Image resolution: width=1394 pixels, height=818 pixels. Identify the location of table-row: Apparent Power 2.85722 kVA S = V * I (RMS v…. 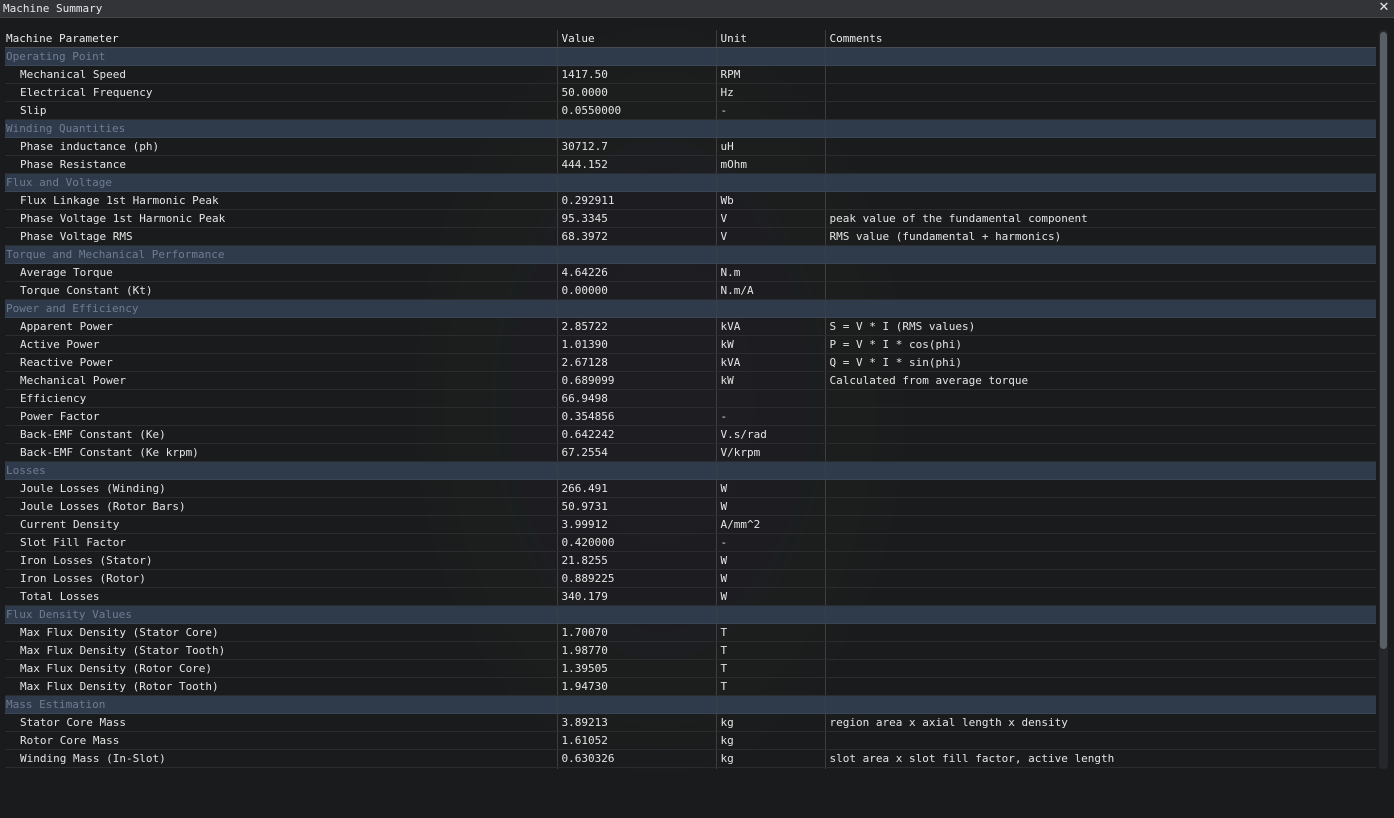
(690, 326).